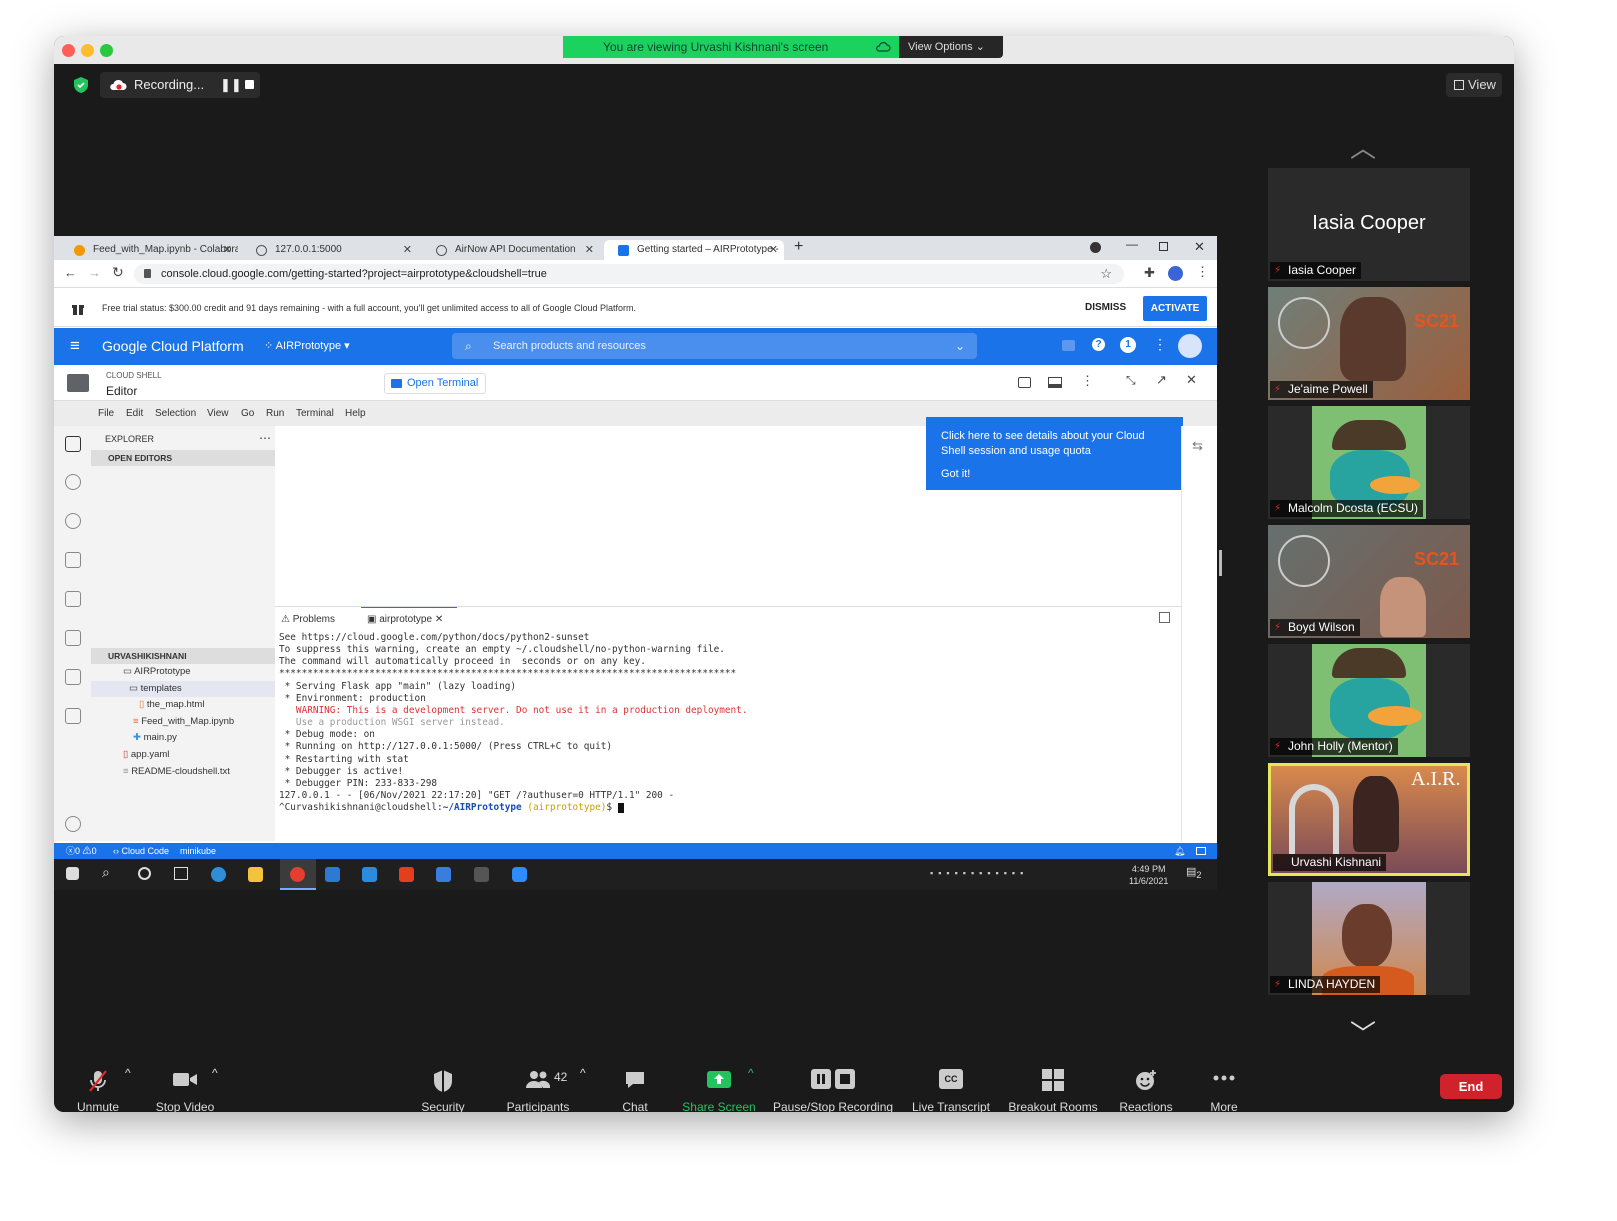  Describe the element at coordinates (275, 413) in the screenshot. I see `menu-run: Run` at that location.